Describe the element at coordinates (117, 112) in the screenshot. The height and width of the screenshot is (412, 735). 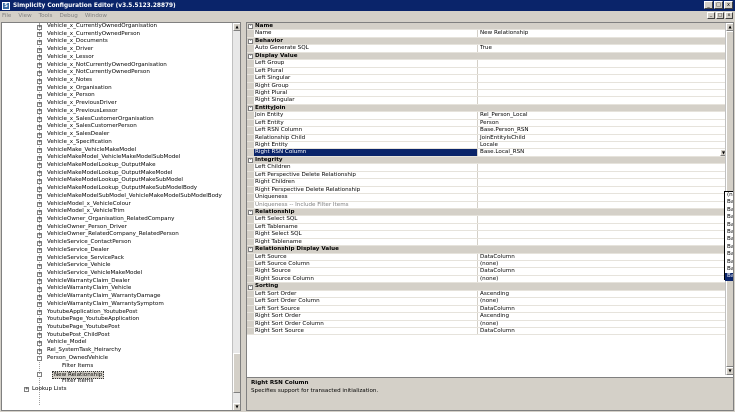
I see `tree-item: + Vehicle_x_PreviousLessor` at that location.